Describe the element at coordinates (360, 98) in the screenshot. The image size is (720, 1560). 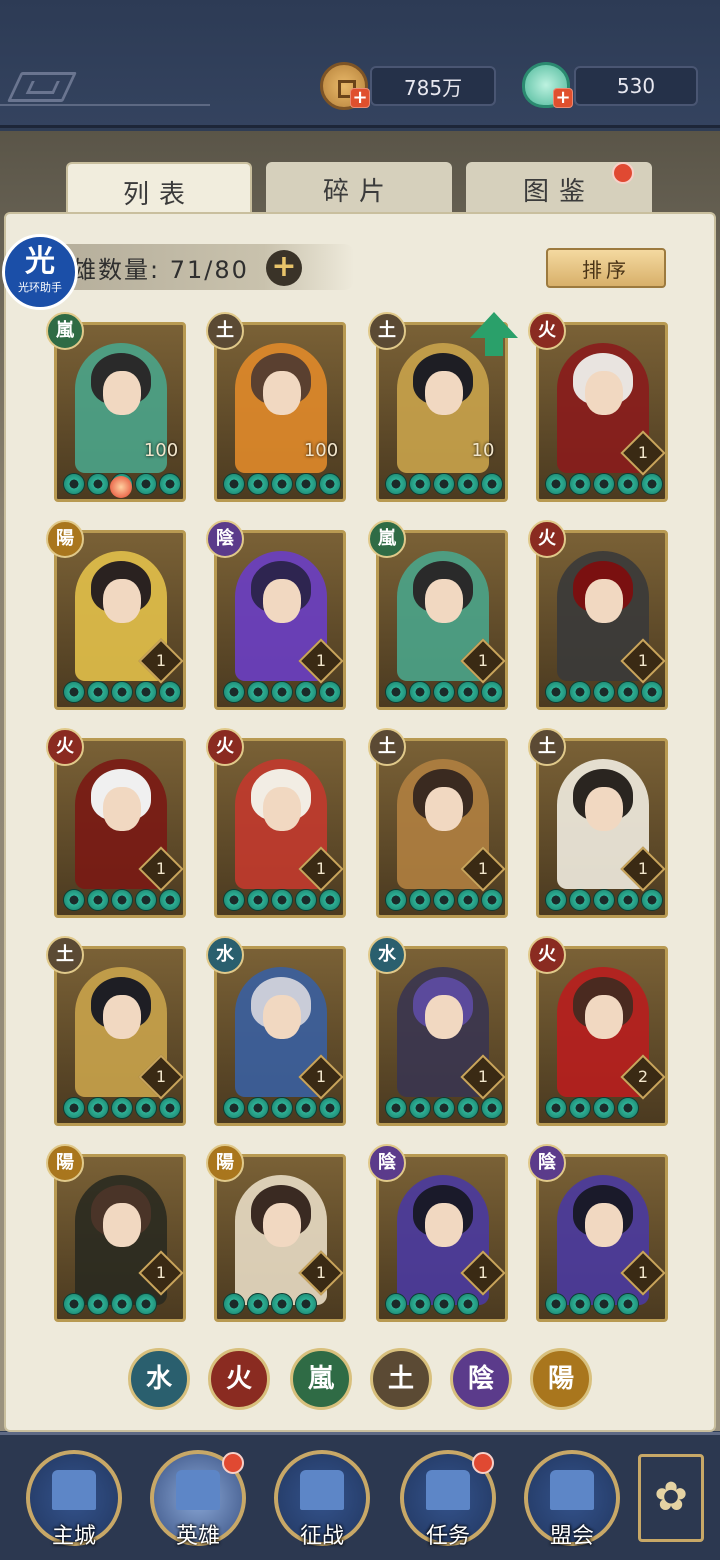
I see `add-copper-button: +` at that location.